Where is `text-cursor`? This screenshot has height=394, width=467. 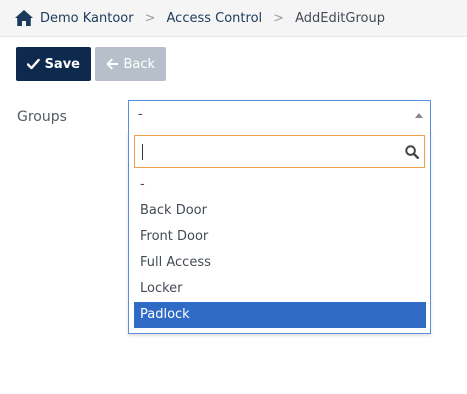
text-cursor is located at coordinates (142, 152).